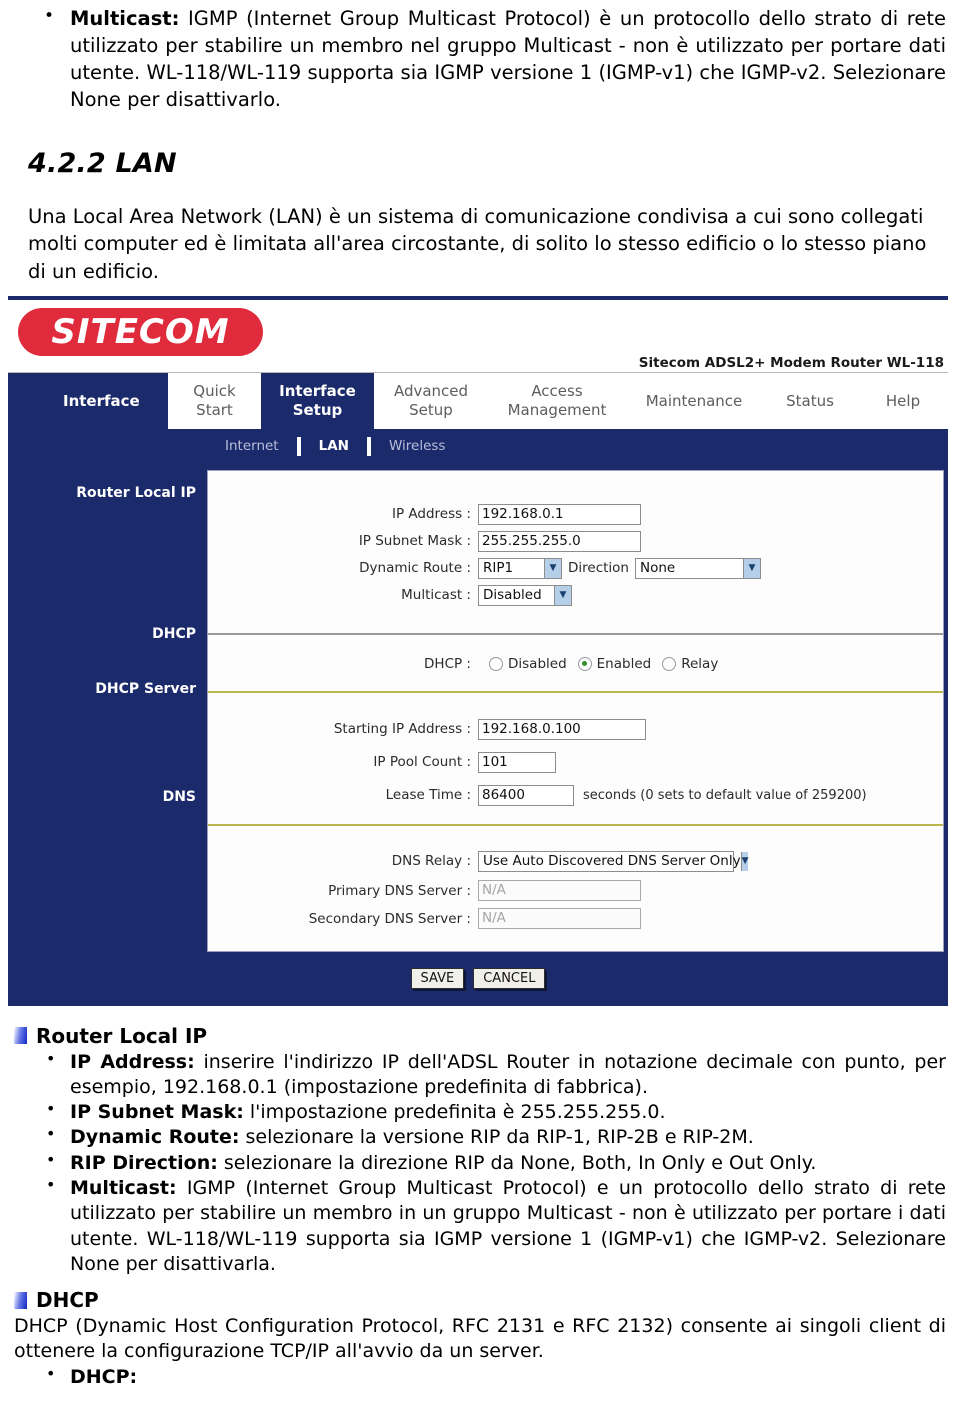  Describe the element at coordinates (575, 595) in the screenshot. I see `multicast-row: Multicast : Disabled ▼` at that location.